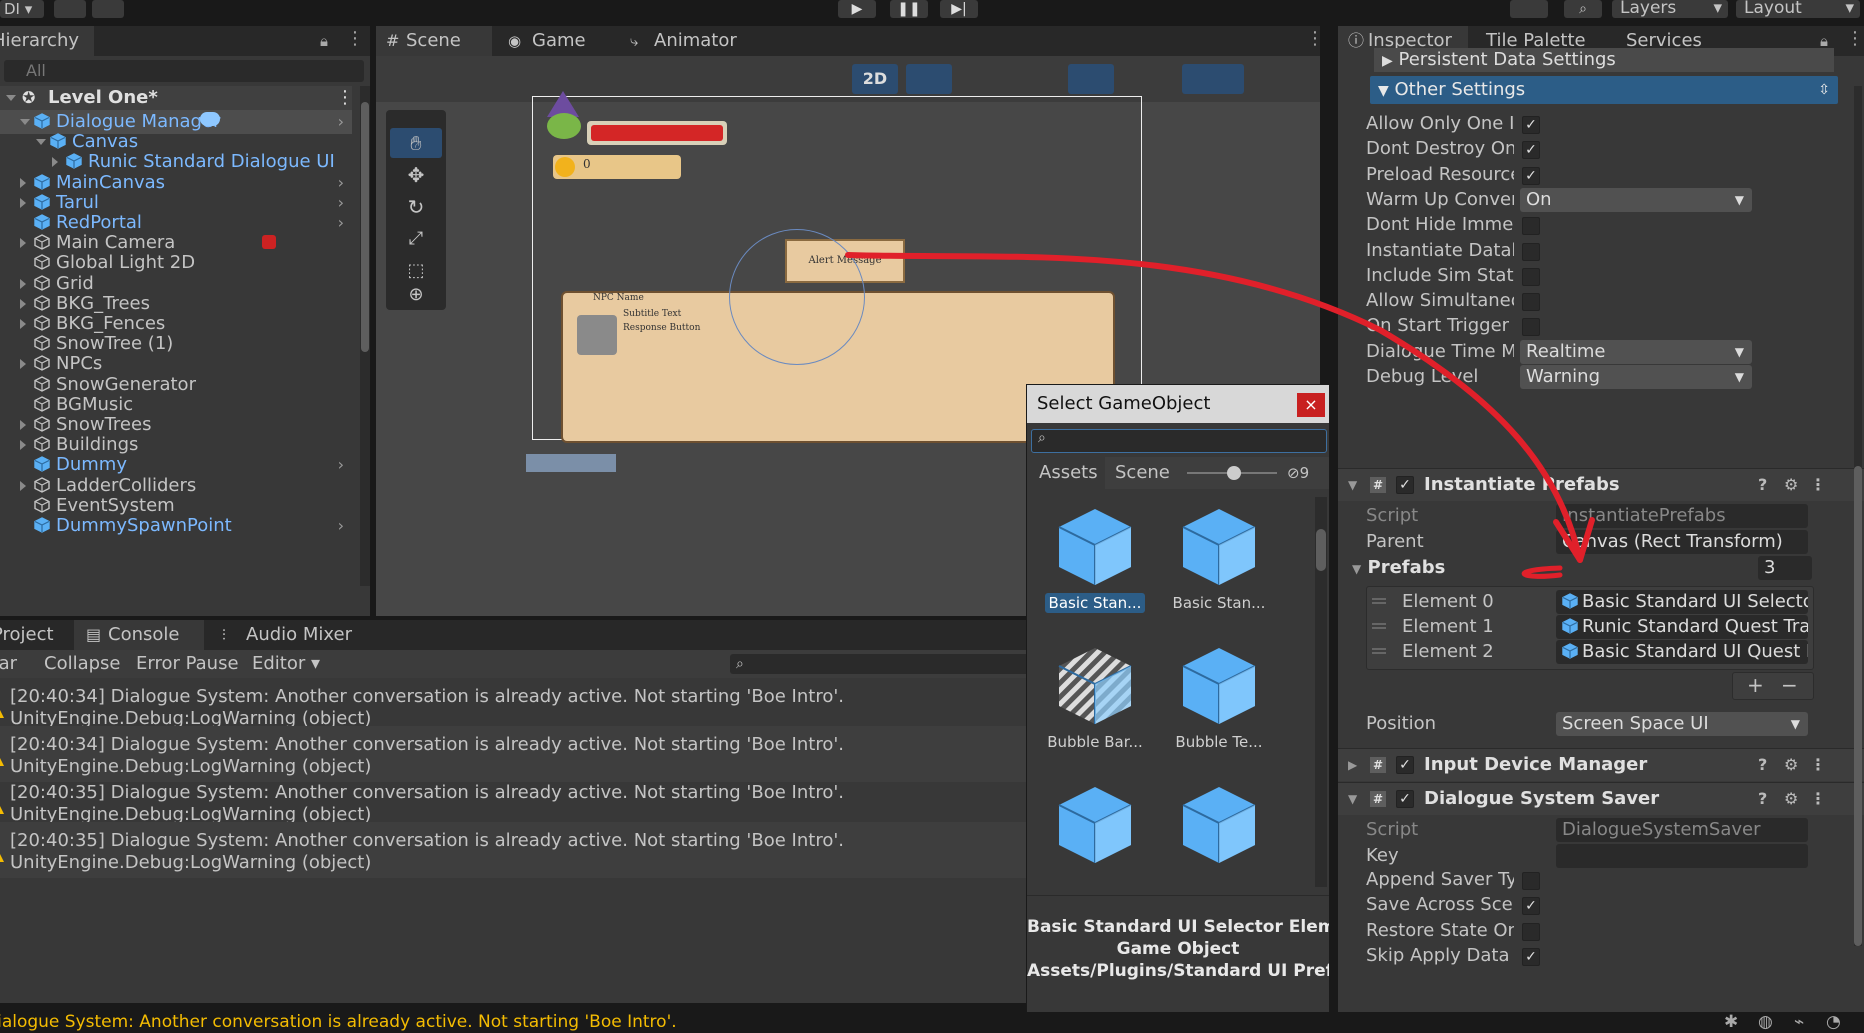  What do you see at coordinates (434, 41) in the screenshot?
I see `tab-scene: # Scene` at bounding box center [434, 41].